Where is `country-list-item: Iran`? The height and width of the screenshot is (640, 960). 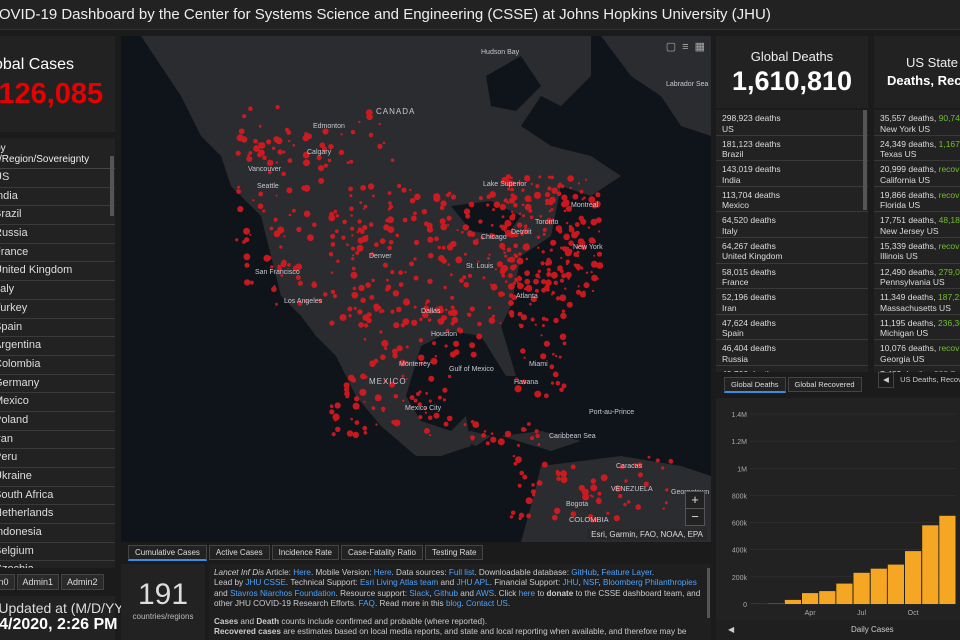 country-list-item: Iran is located at coordinates (57, 440).